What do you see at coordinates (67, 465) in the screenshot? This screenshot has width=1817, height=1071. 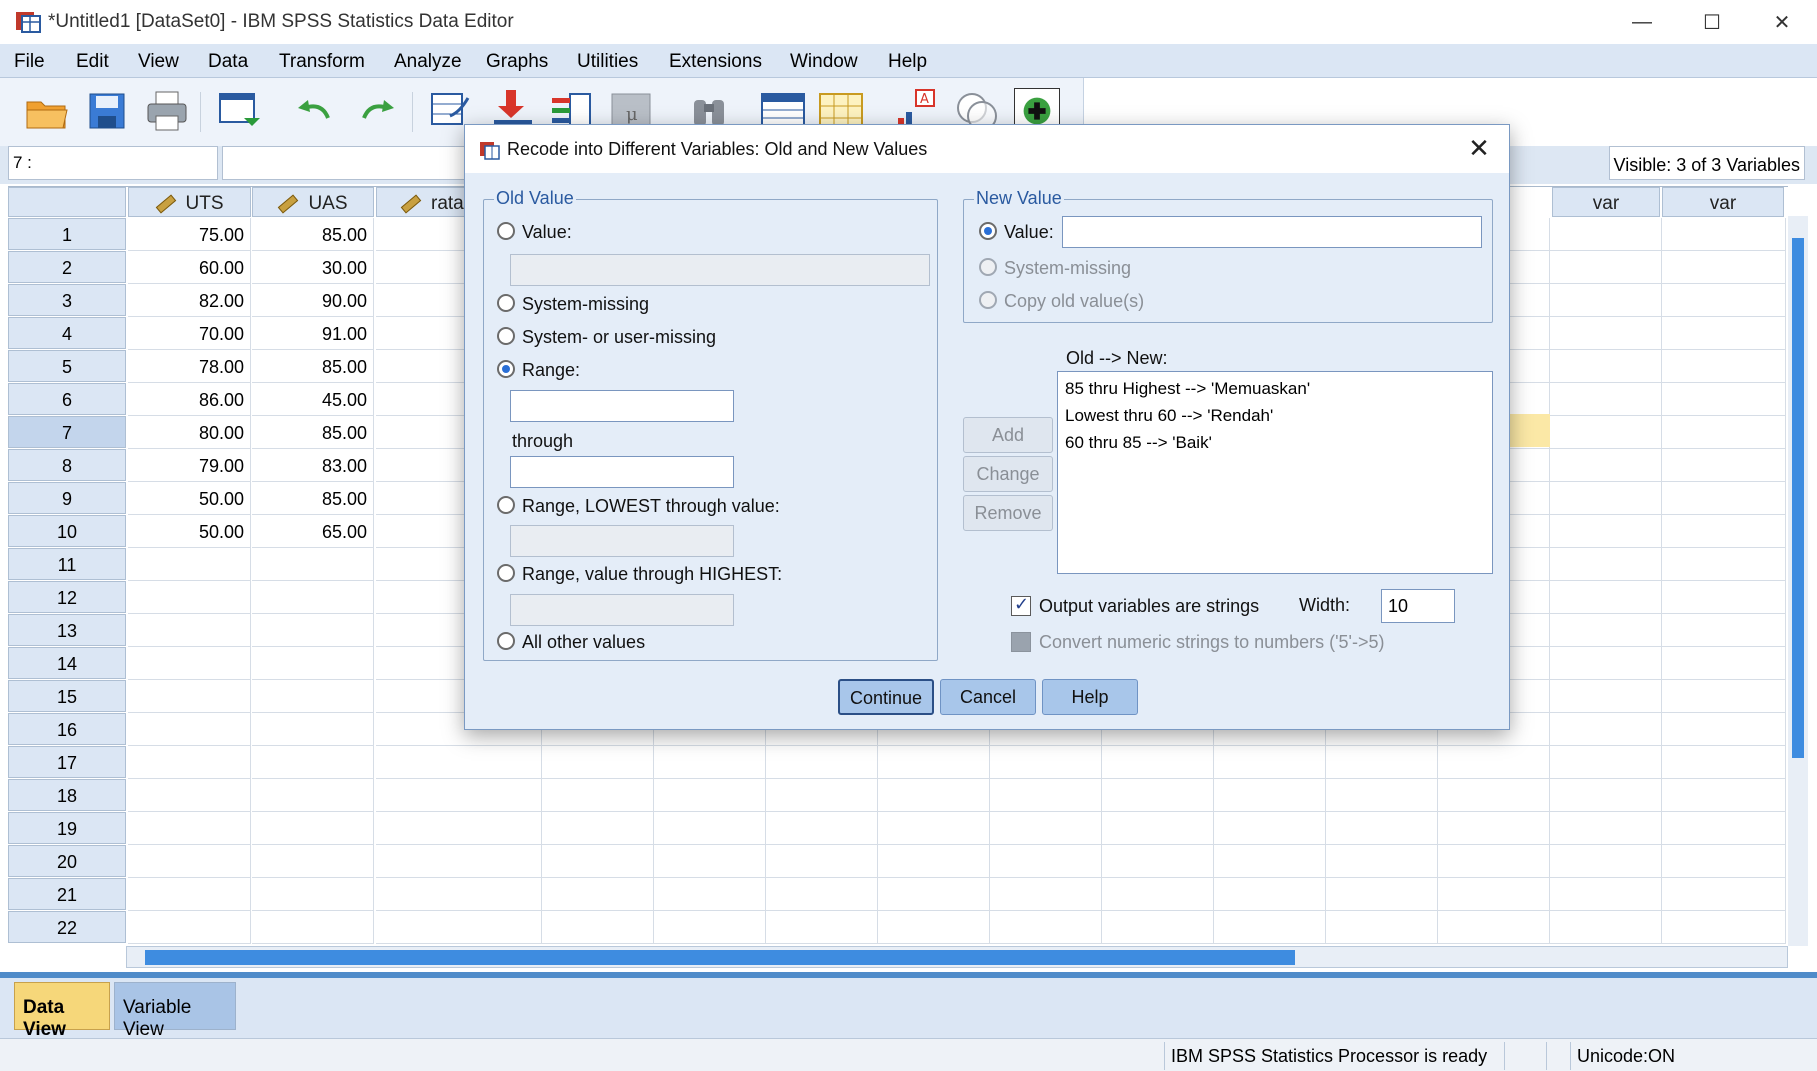 I see `row-header: 8` at bounding box center [67, 465].